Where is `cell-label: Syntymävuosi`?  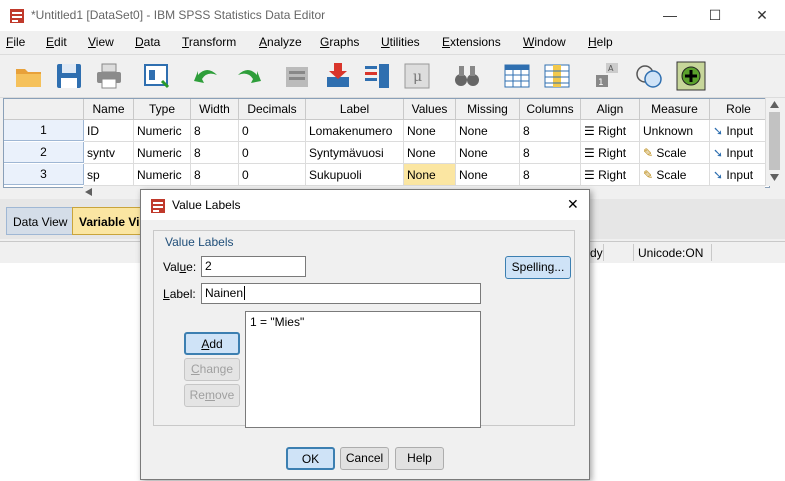
cell-label: Syntymävuosi is located at coordinates (355, 153).